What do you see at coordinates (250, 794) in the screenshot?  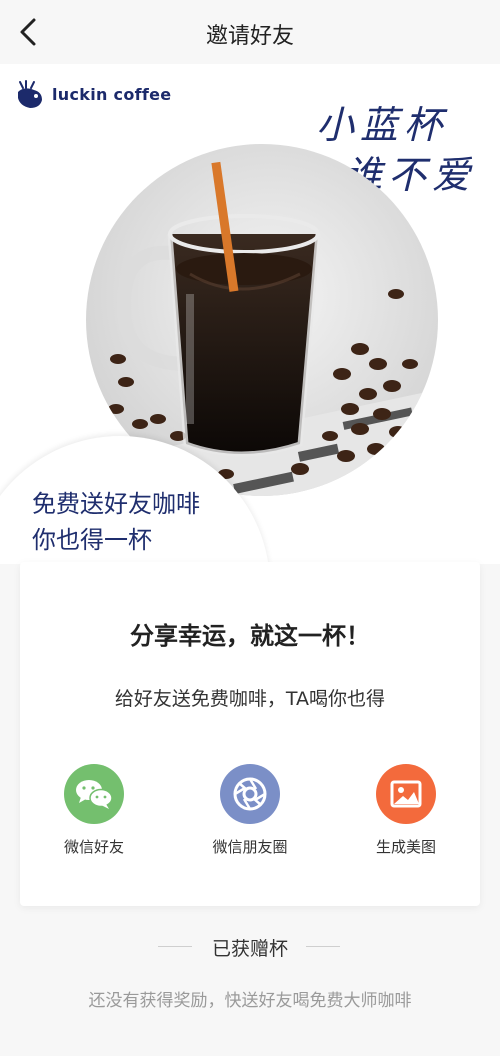 I see `moments-icon` at bounding box center [250, 794].